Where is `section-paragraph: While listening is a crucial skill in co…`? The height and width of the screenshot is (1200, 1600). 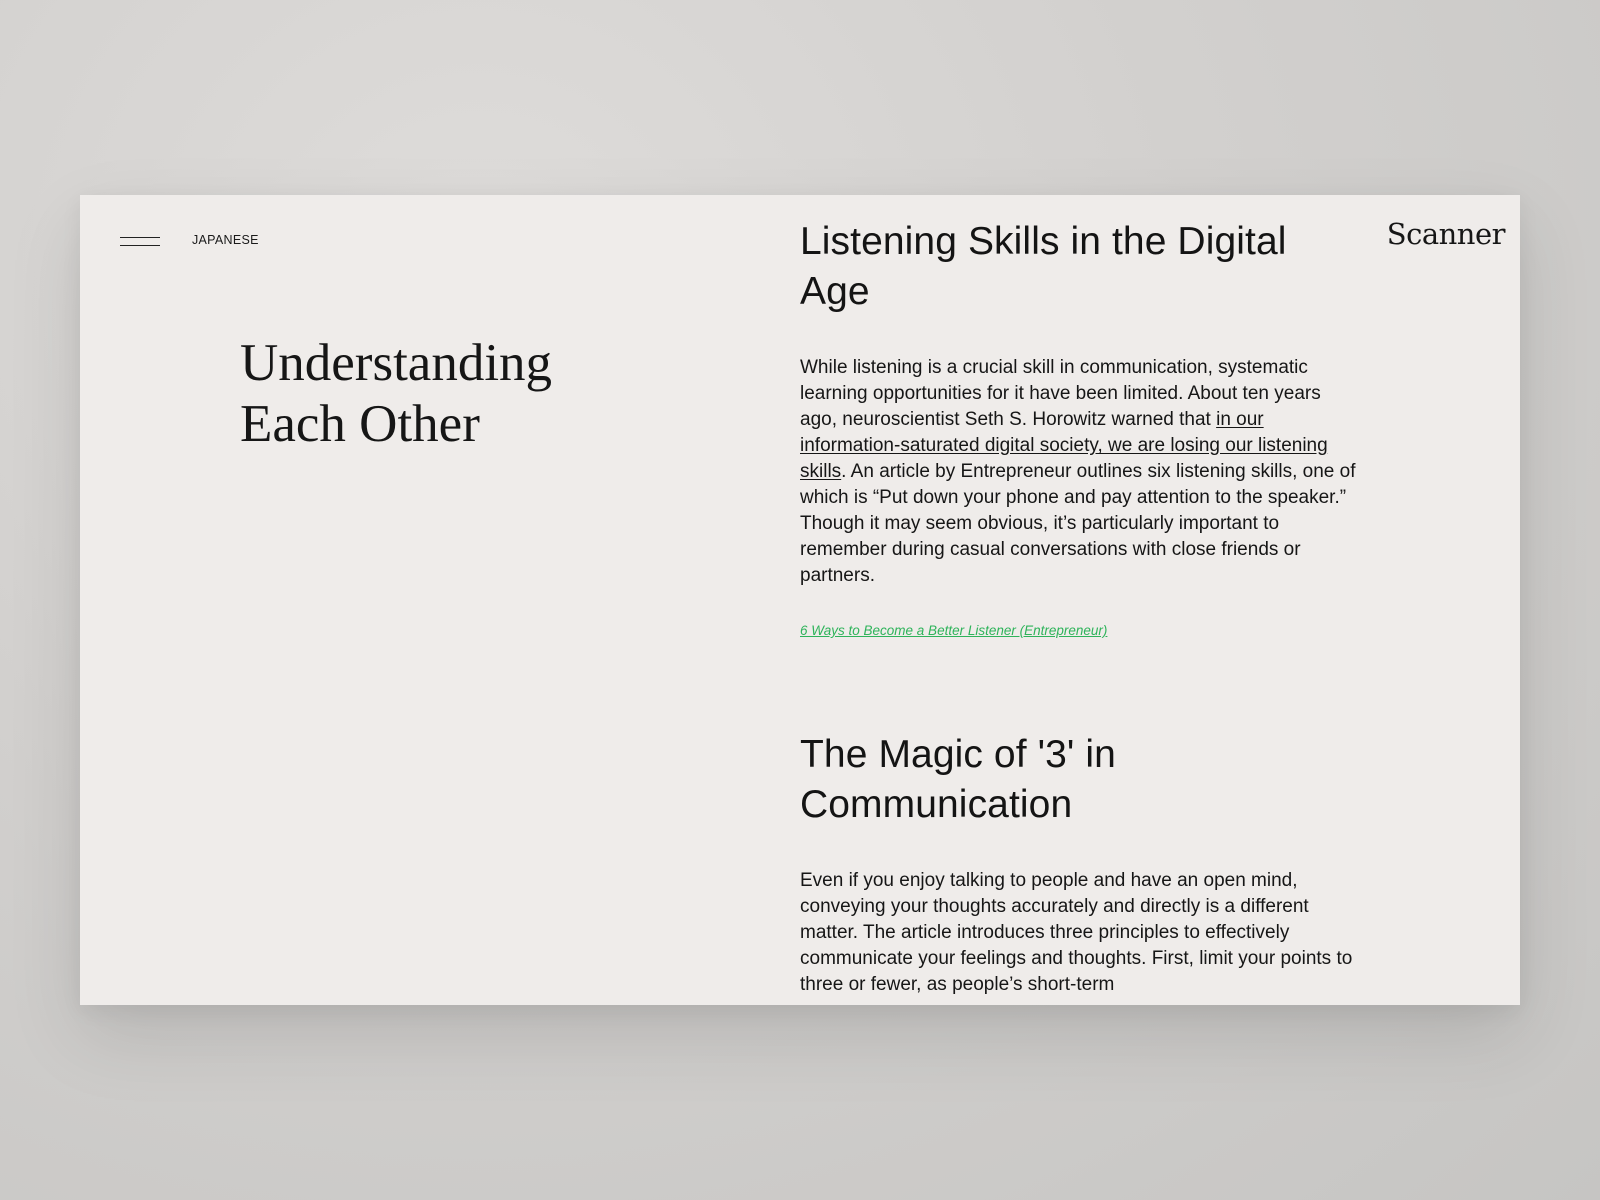 section-paragraph: While listening is a crucial skill in co… is located at coordinates (1080, 472).